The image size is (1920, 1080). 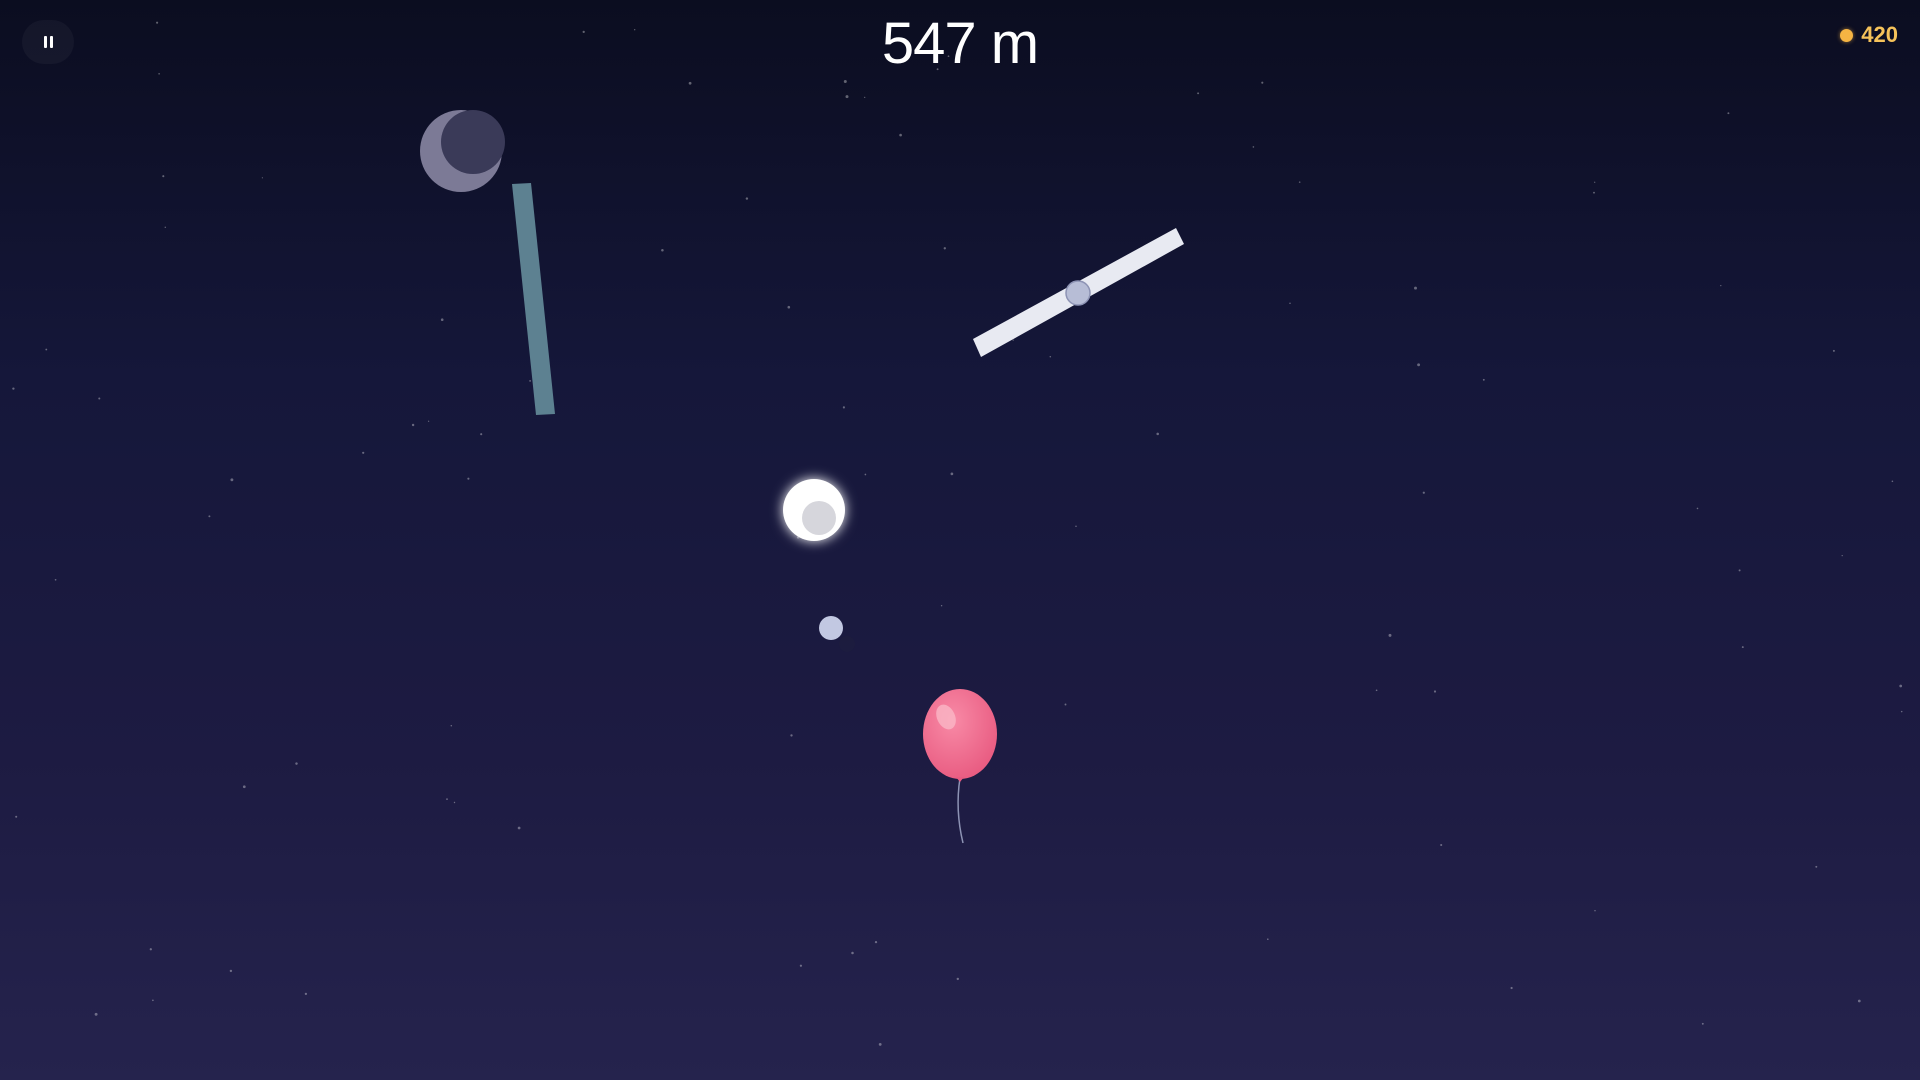 What do you see at coordinates (960, 43) in the screenshot?
I see `distance-counter: 547 m` at bounding box center [960, 43].